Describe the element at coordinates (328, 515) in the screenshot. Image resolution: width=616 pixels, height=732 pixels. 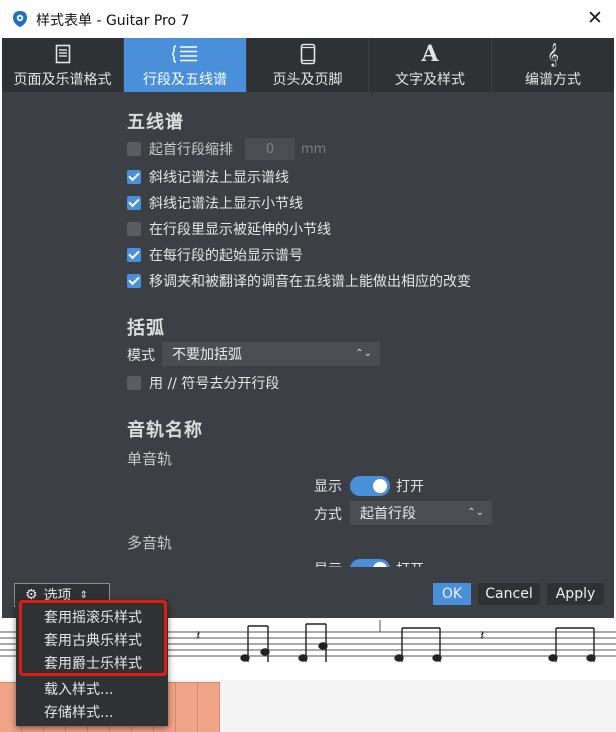
I see `method-label: 方式` at that location.